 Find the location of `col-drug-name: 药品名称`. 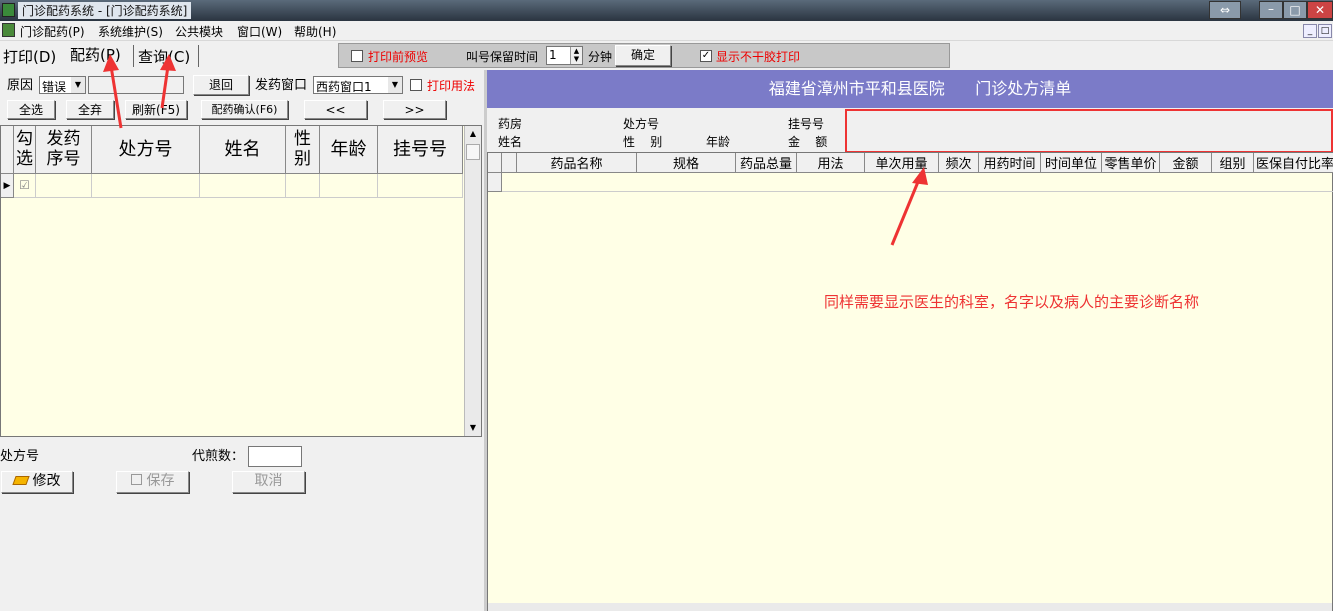

col-drug-name: 药品名称 is located at coordinates (577, 163).